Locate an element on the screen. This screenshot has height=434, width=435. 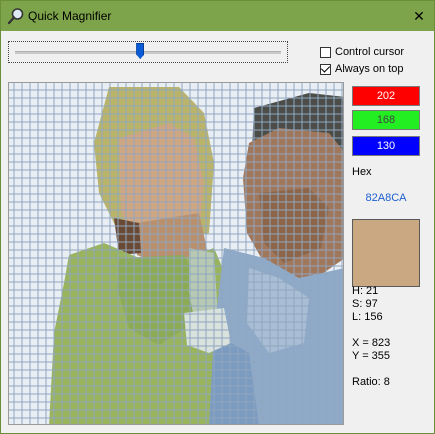
y-coordinate: Y = 355 is located at coordinates (371, 356).